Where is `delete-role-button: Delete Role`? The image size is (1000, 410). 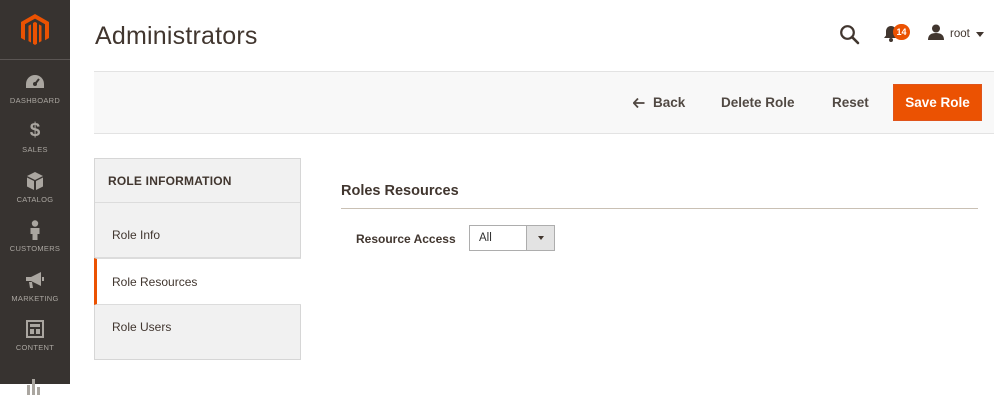 delete-role-button: Delete Role is located at coordinates (758, 102).